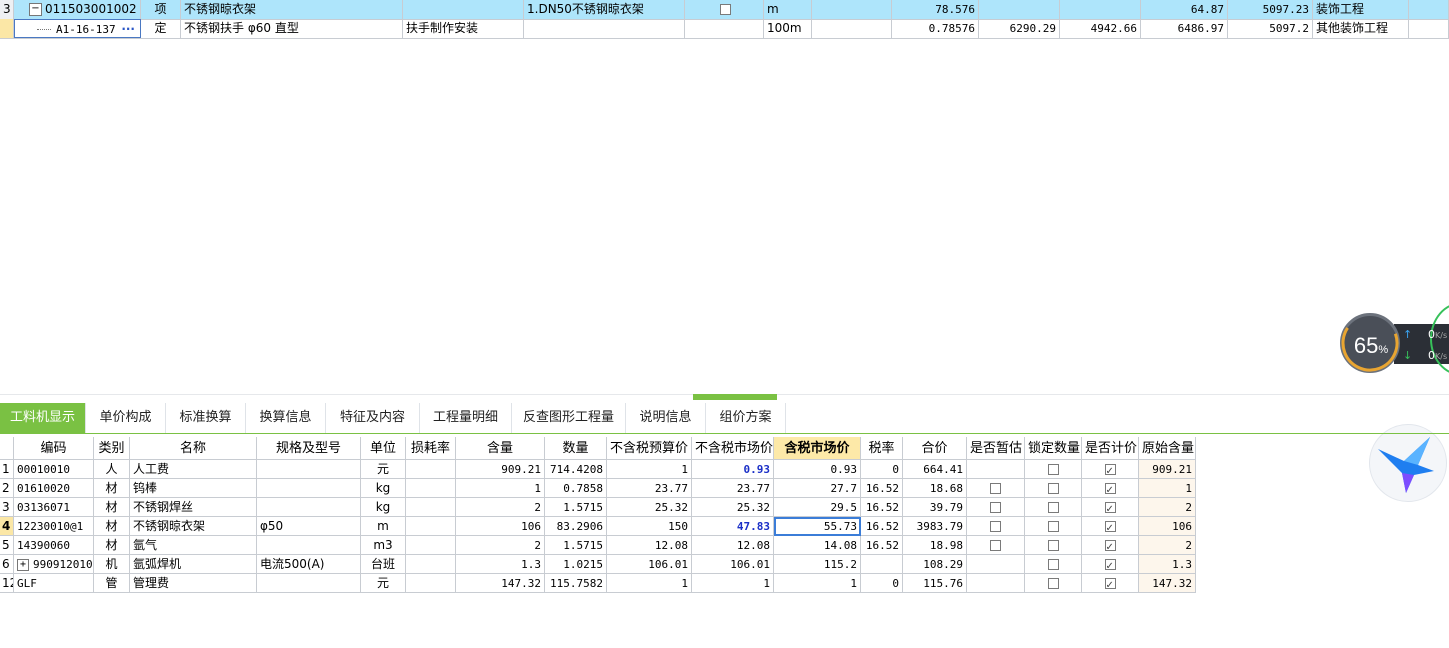 This screenshot has height=648, width=1449. Describe the element at coordinates (882, 564) in the screenshot. I see `rate-cell` at that location.